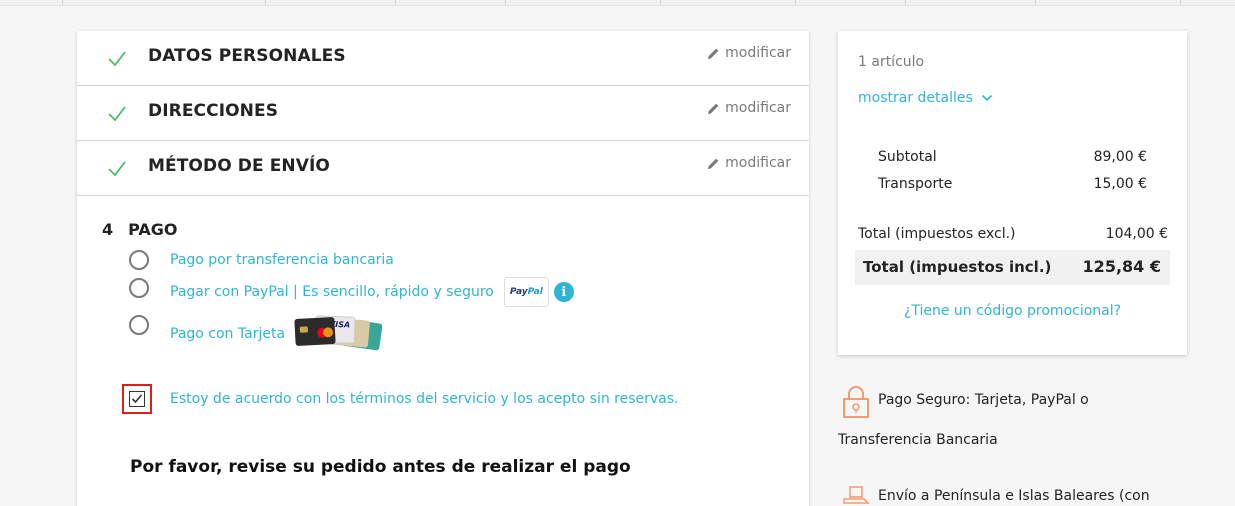  Describe the element at coordinates (304, 329) in the screenshot. I see `card-chip` at that location.